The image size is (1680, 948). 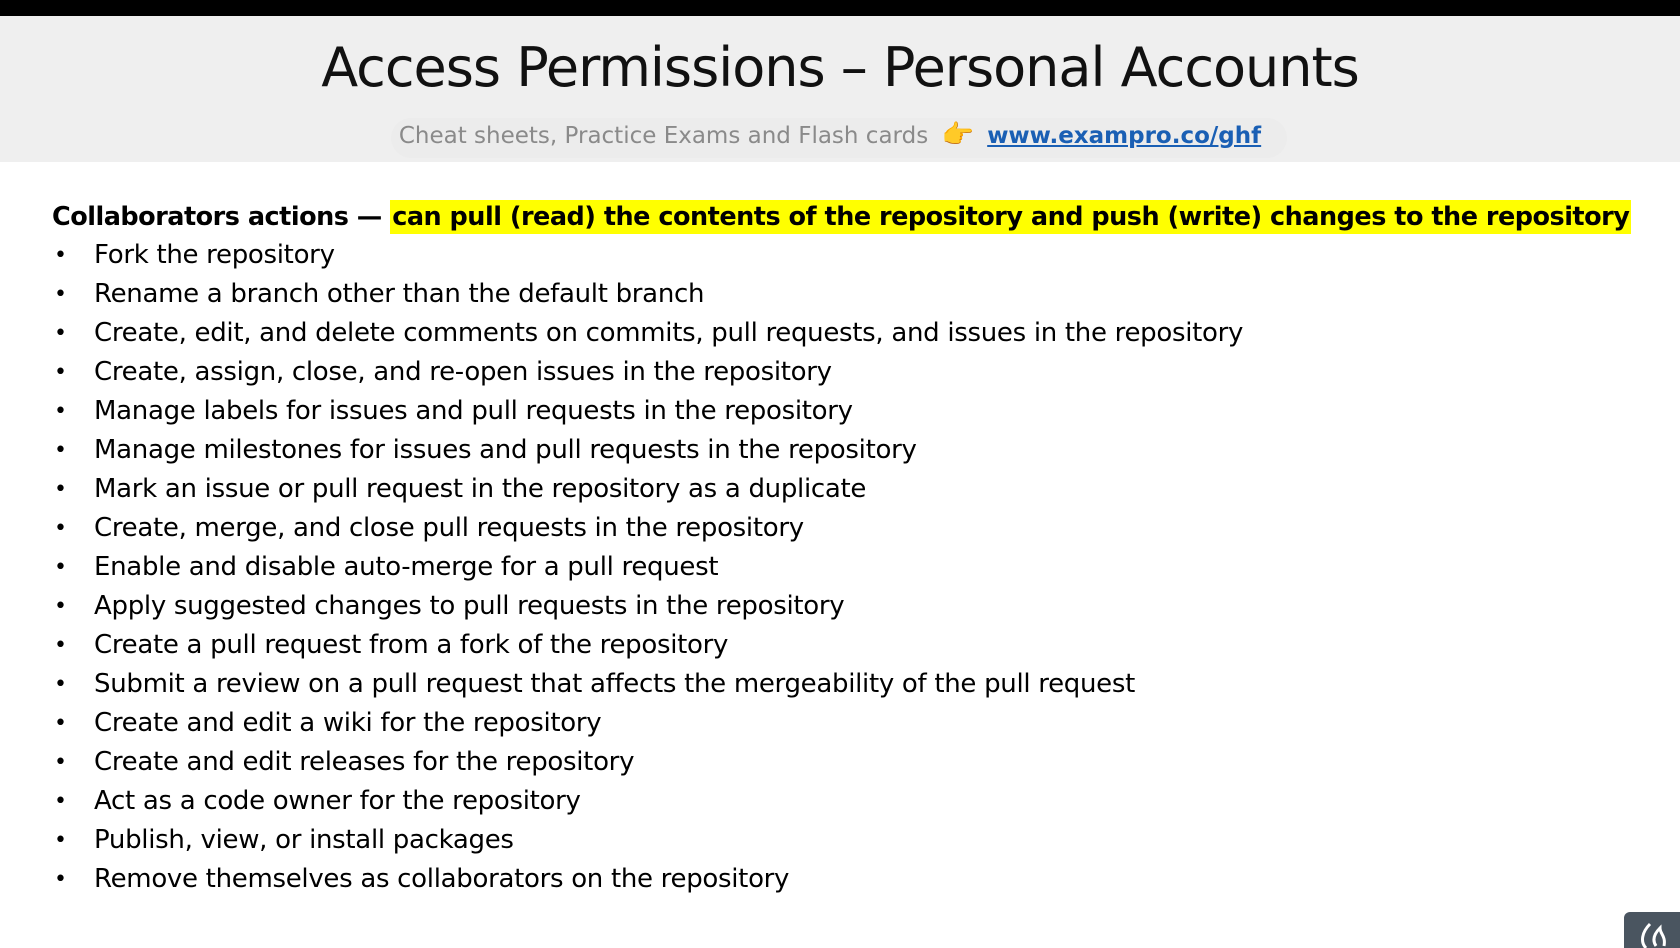 I want to click on list-item: • Act as a code owner for the repository, so click(x=832, y=801).